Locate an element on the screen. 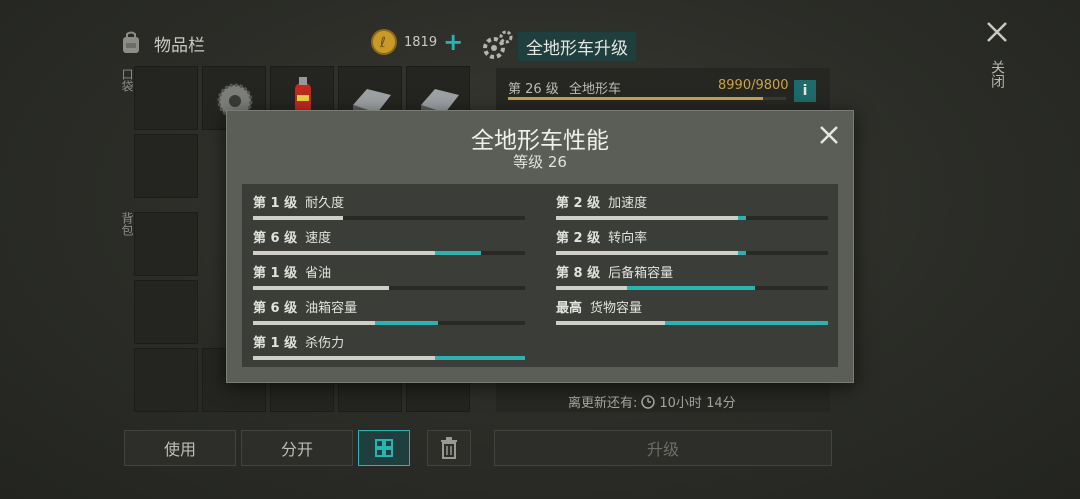 This screenshot has width=1080, height=499. gear-icon is located at coordinates (498, 44).